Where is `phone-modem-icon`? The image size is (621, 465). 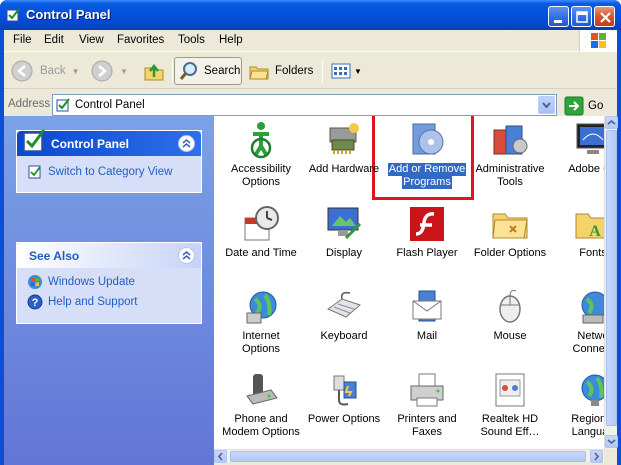 phone-modem-icon is located at coordinates (262, 389).